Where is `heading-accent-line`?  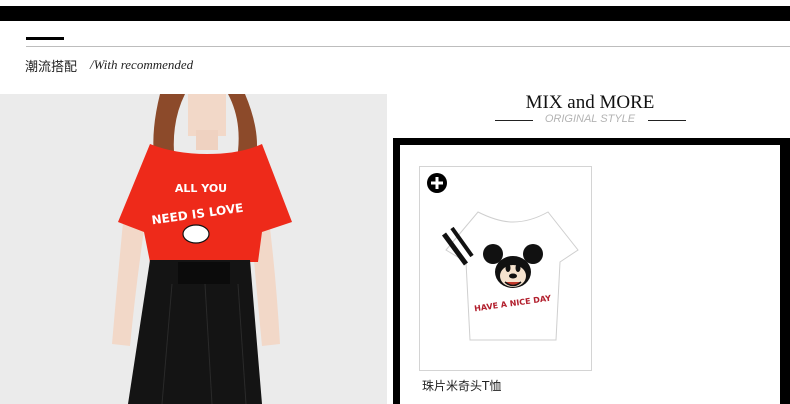 heading-accent-line is located at coordinates (45, 38).